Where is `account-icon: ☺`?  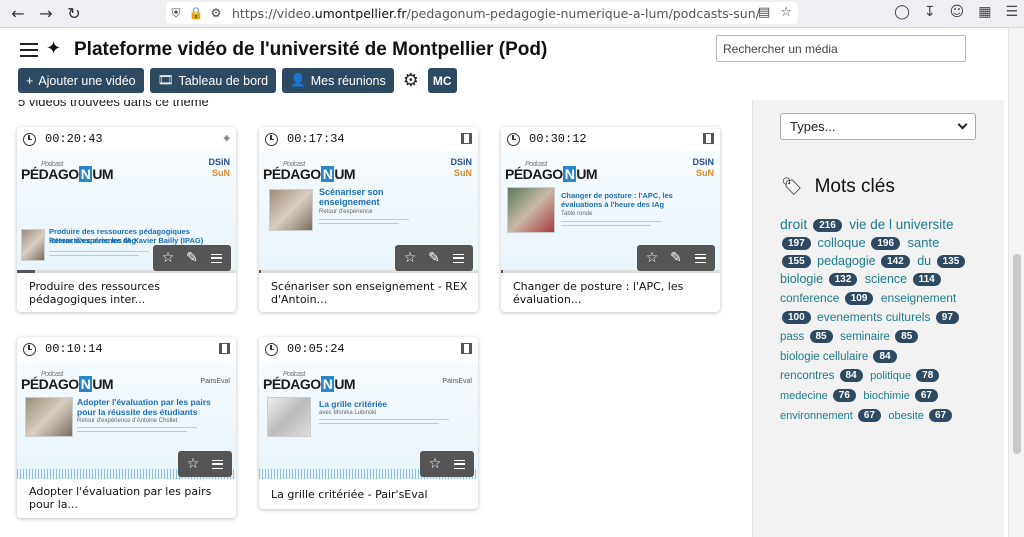
account-icon: ☺ is located at coordinates (957, 12).